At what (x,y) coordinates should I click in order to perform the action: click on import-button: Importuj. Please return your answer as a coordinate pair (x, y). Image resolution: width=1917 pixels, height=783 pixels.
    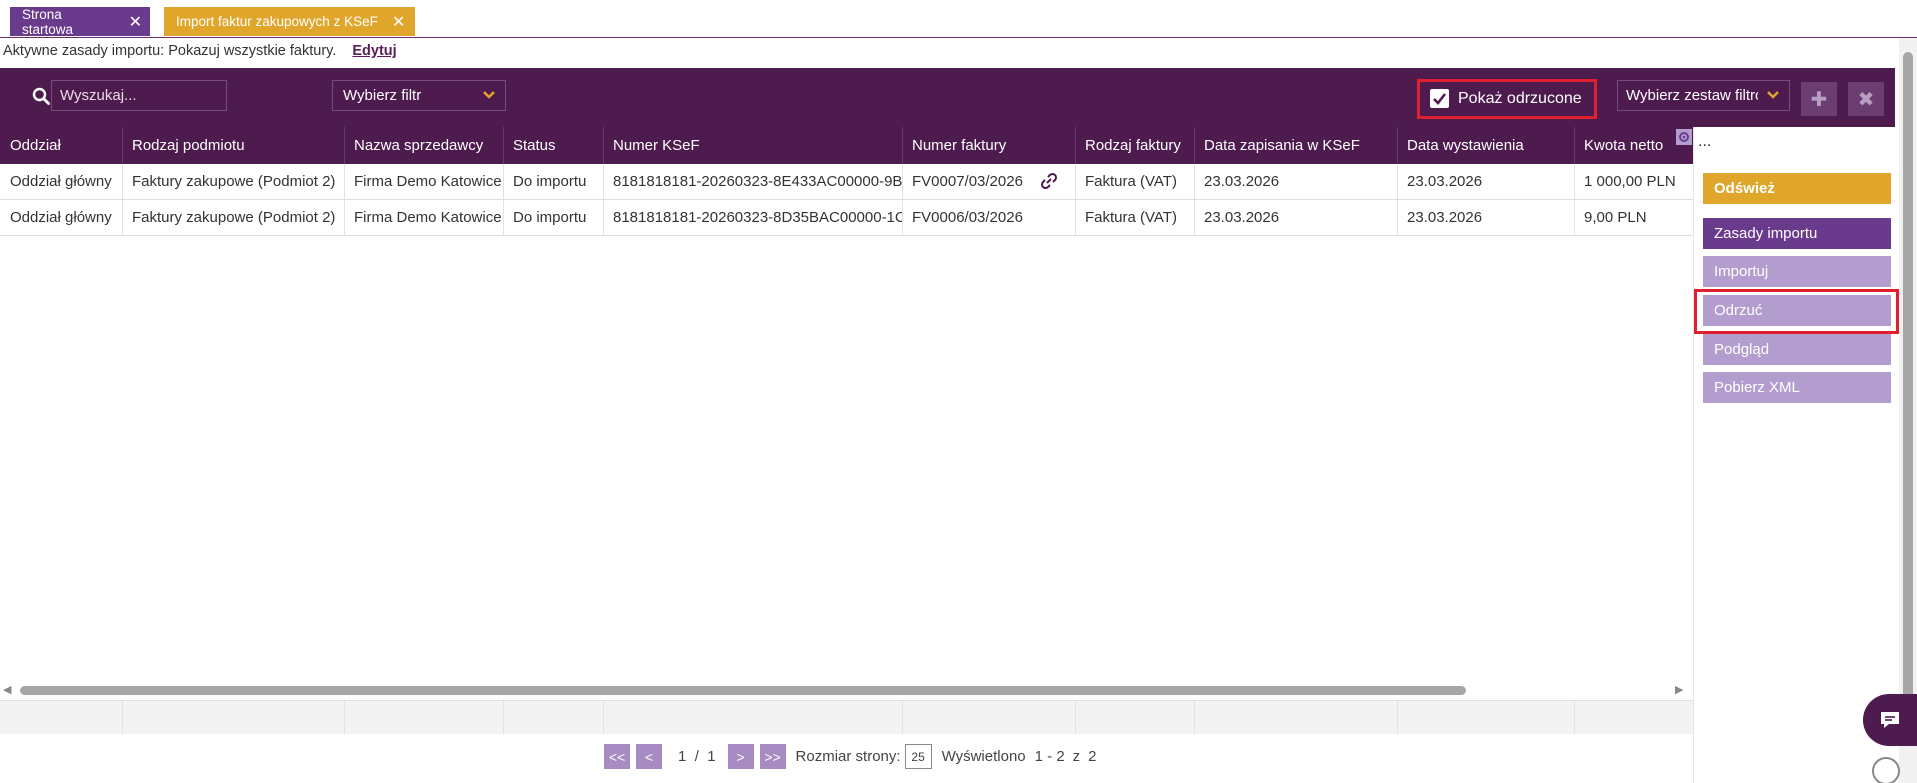
    Looking at the image, I should click on (1797, 271).